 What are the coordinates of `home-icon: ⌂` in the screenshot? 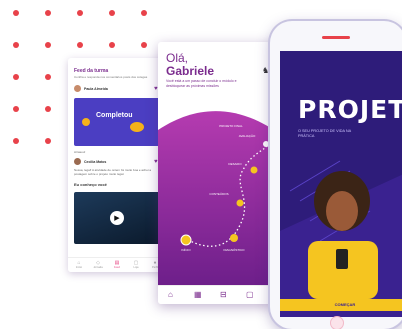 It's located at (170, 294).